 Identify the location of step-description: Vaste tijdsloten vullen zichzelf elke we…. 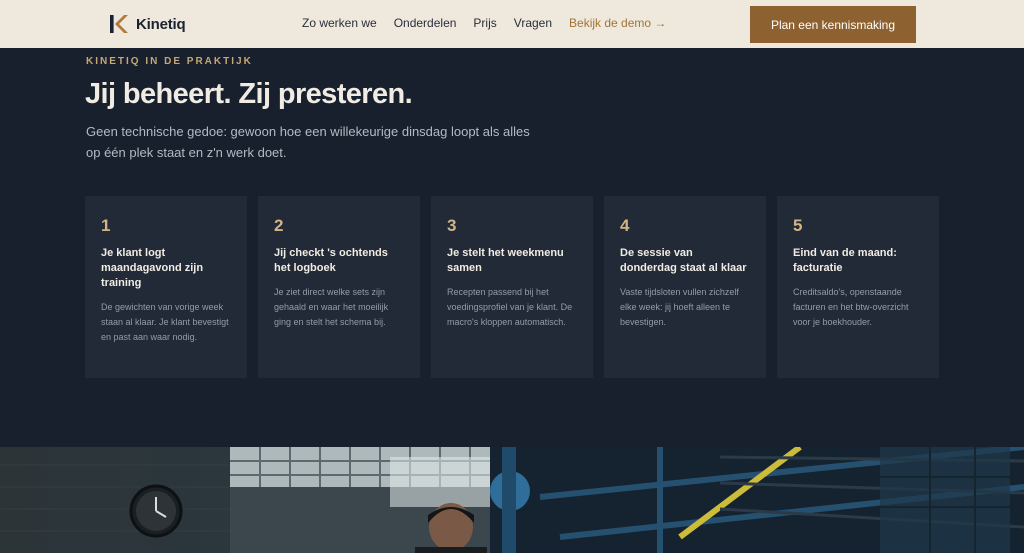
(679, 307).